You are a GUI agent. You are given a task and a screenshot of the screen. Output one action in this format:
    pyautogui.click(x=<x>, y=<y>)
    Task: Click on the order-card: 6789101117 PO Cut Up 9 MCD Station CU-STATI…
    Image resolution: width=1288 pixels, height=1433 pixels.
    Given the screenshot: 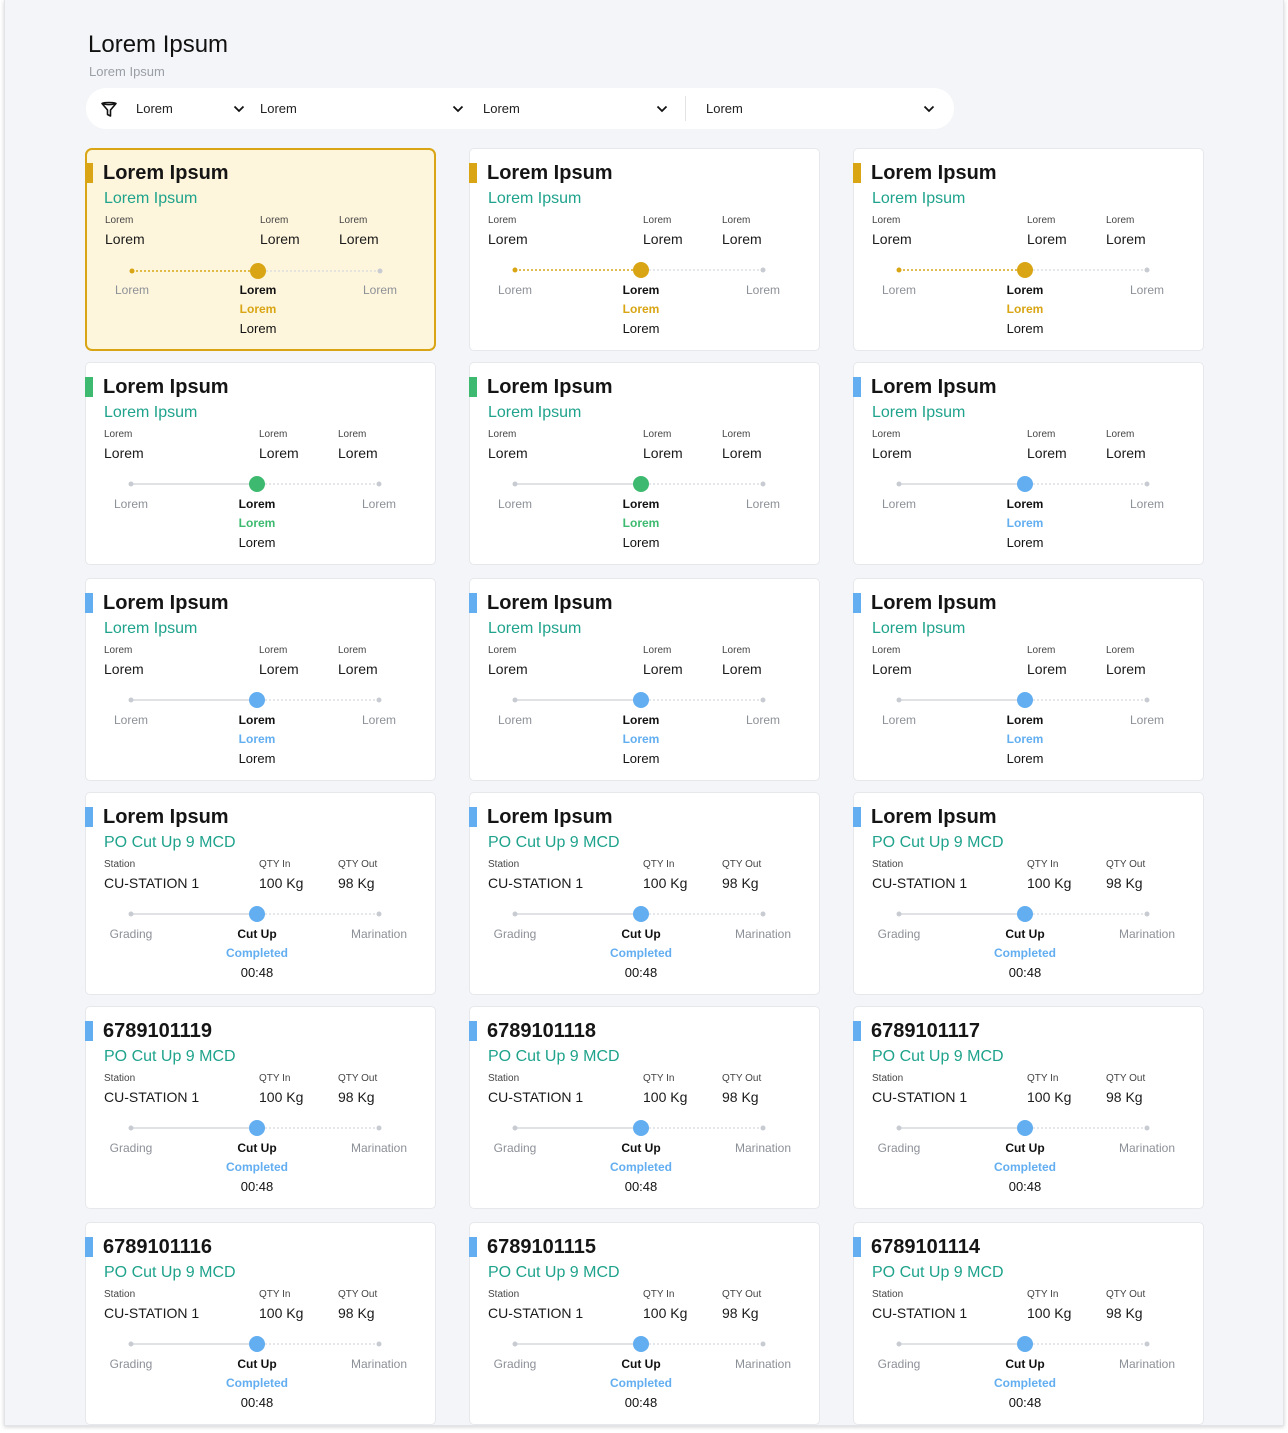 What is the action you would take?
    pyautogui.click(x=1028, y=1107)
    